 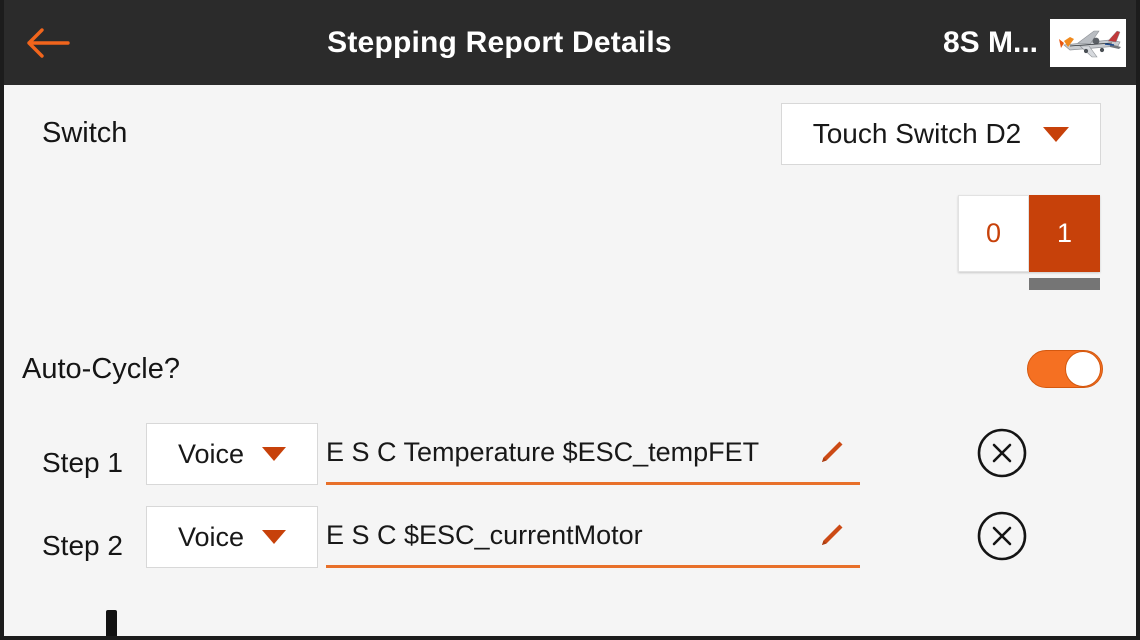 What do you see at coordinates (1083, 369) in the screenshot?
I see `toggle-knob` at bounding box center [1083, 369].